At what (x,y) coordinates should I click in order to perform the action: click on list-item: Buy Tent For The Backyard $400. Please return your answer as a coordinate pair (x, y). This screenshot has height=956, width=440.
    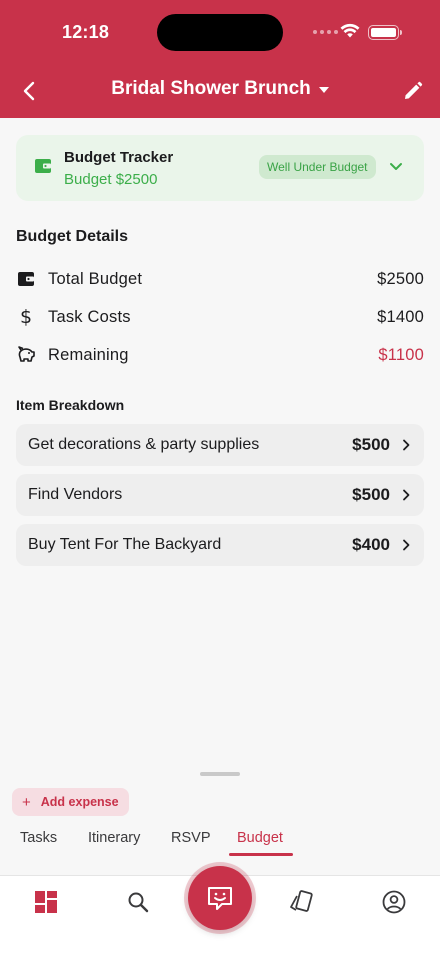
    Looking at the image, I should click on (220, 545).